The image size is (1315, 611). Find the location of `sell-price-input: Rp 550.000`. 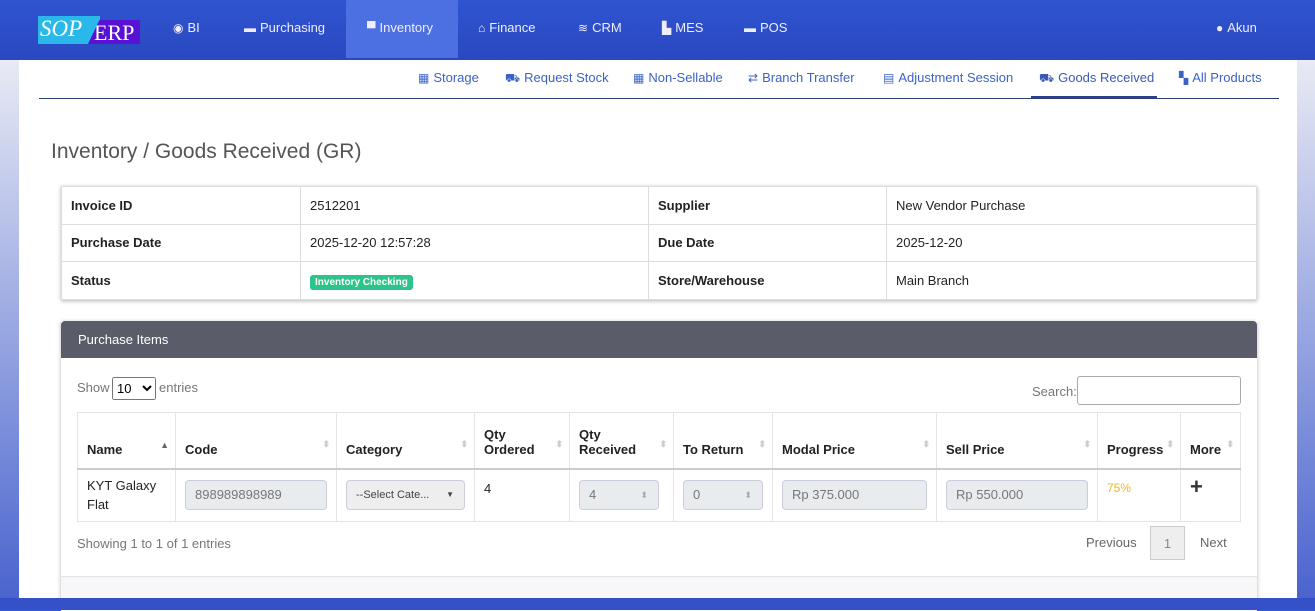

sell-price-input: Rp 550.000 is located at coordinates (1017, 495).